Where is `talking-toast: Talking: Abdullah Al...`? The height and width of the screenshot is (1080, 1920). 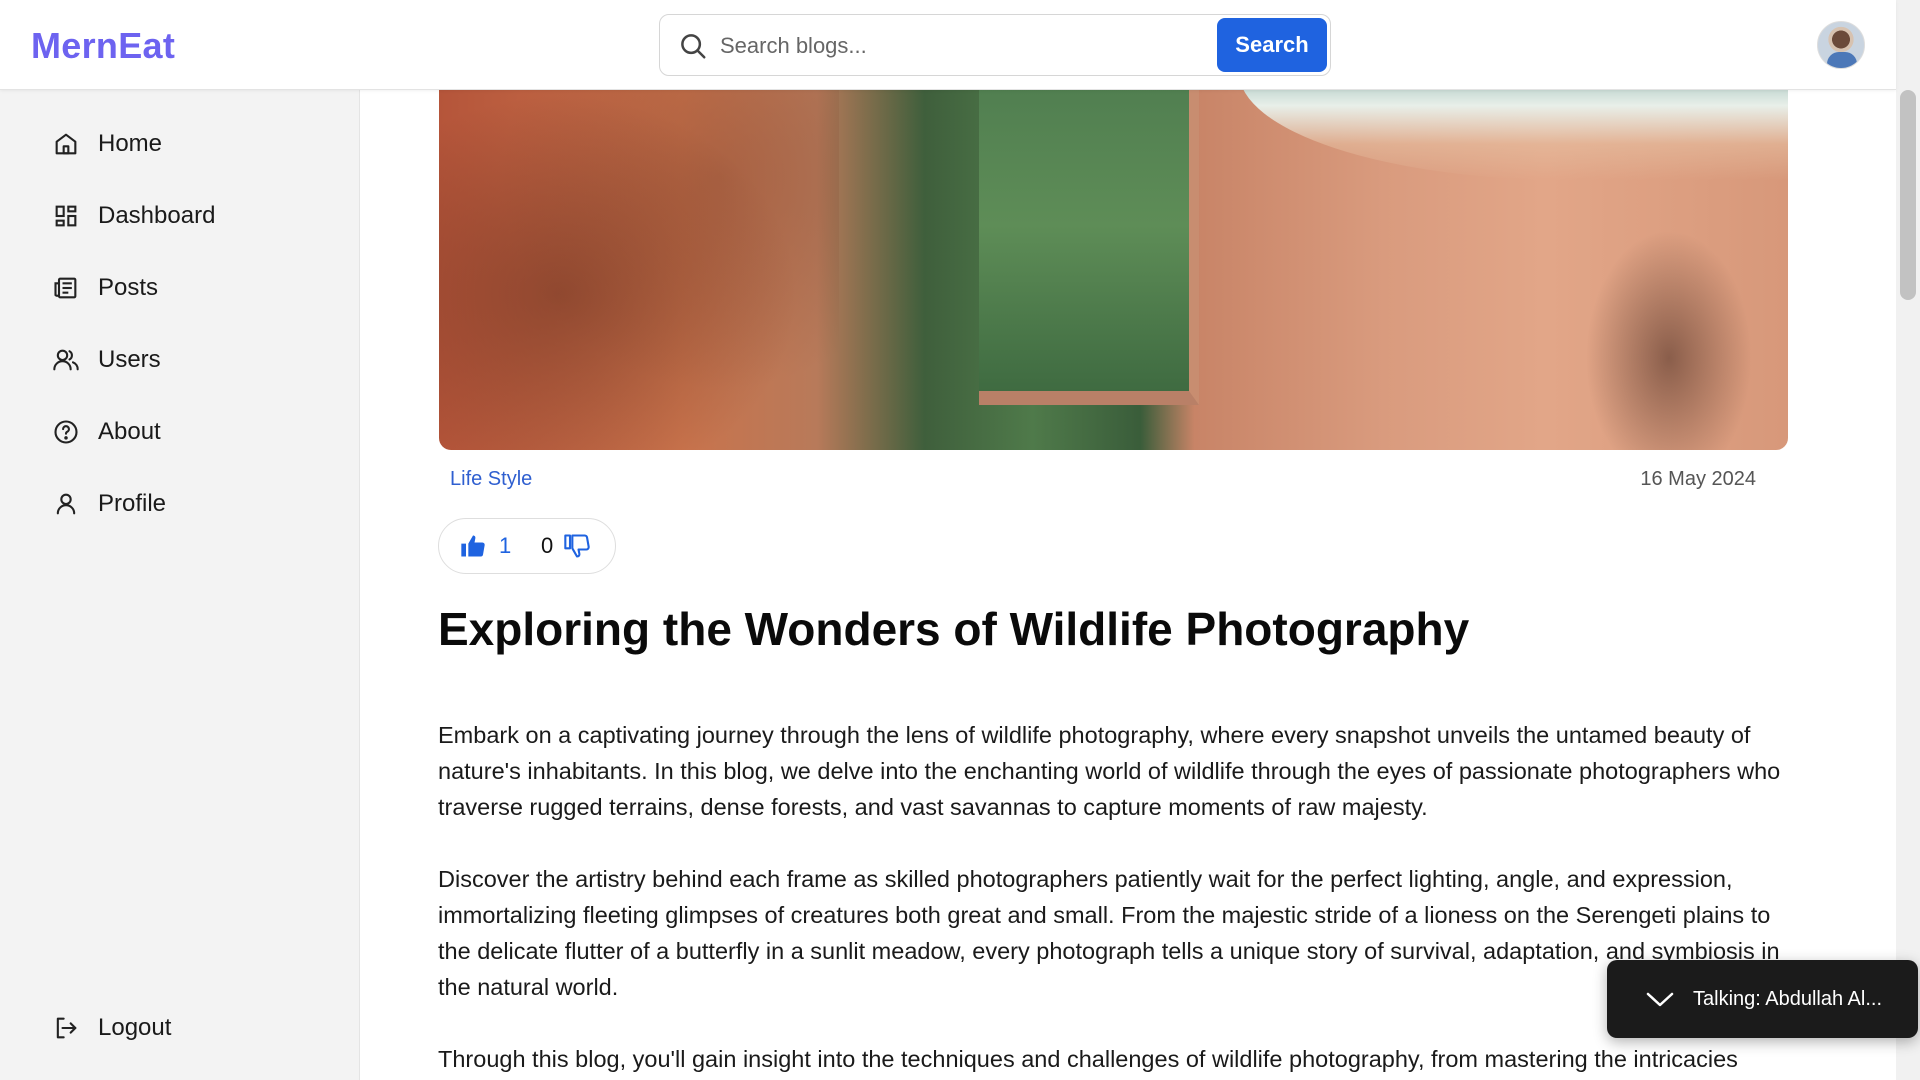
talking-toast: Talking: Abdullah Al... is located at coordinates (1762, 999).